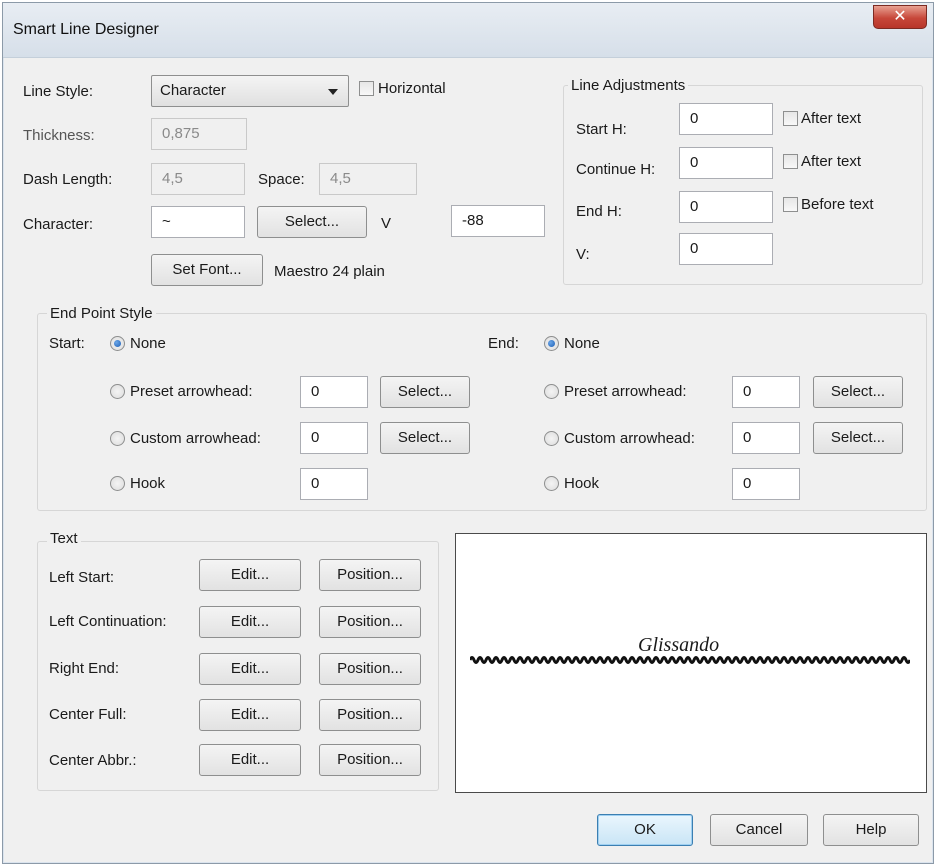 This screenshot has height=868, width=939. Describe the element at coordinates (766, 392) in the screenshot. I see `end-preset-field: 0` at that location.